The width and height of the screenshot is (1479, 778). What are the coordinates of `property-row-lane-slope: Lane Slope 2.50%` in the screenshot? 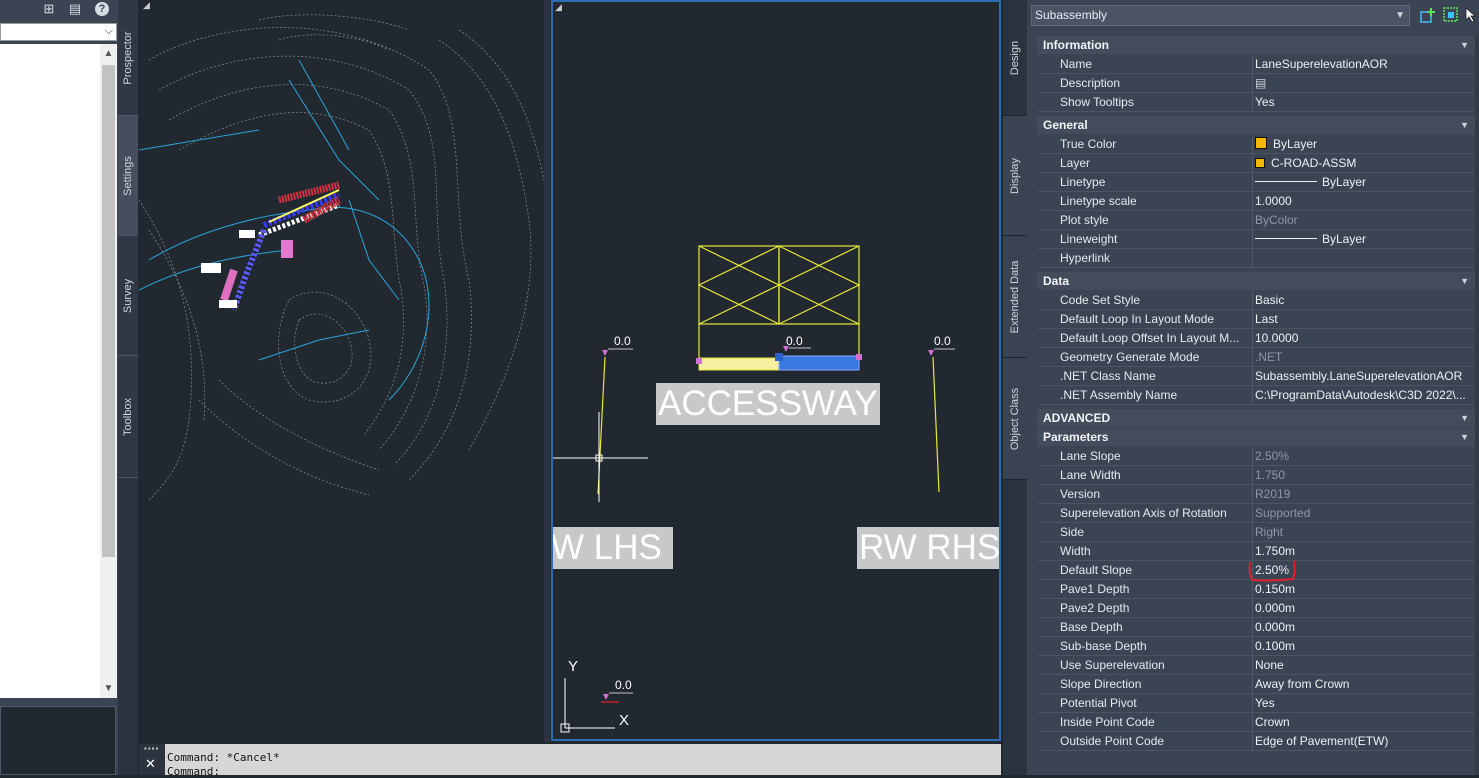 It's located at (1256, 456).